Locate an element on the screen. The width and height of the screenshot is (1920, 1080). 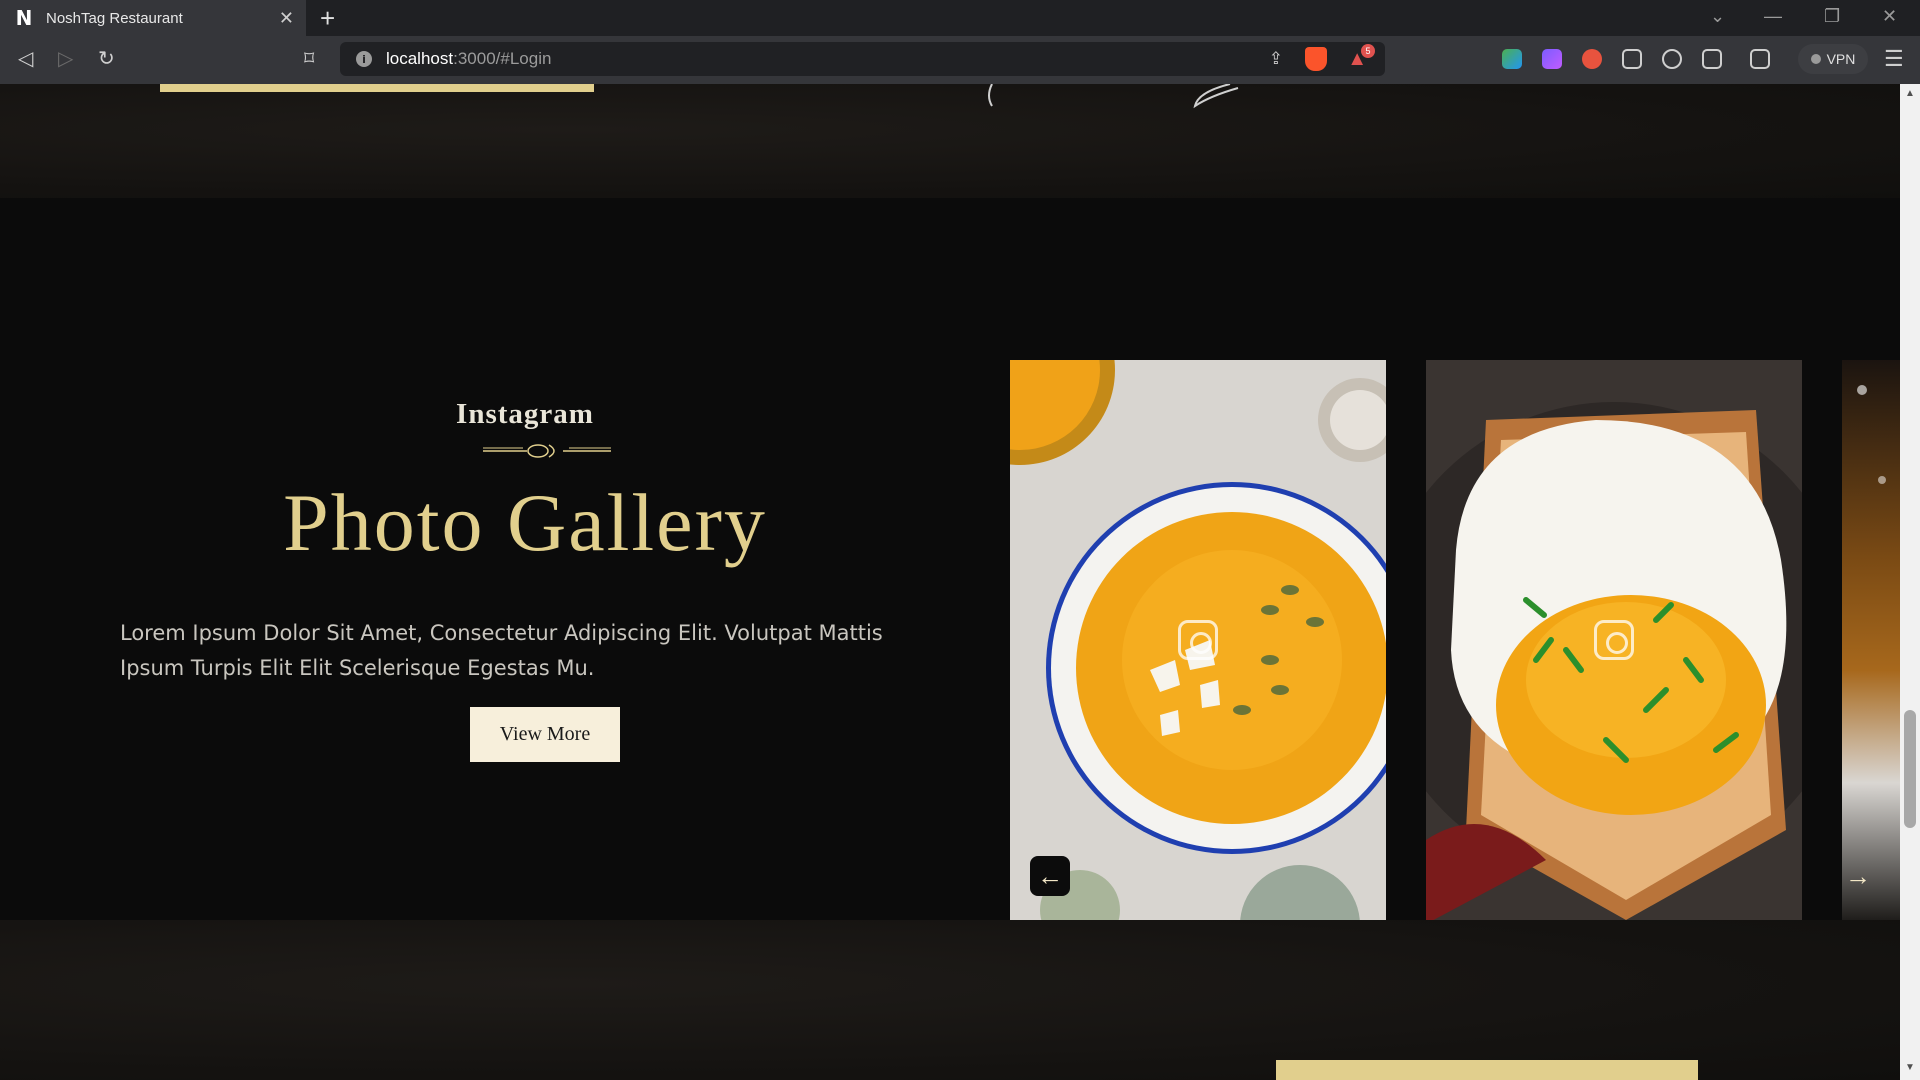
address-bar: i localhost:3000/#Login ⇪ ▲ 5 is located at coordinates (862, 59).